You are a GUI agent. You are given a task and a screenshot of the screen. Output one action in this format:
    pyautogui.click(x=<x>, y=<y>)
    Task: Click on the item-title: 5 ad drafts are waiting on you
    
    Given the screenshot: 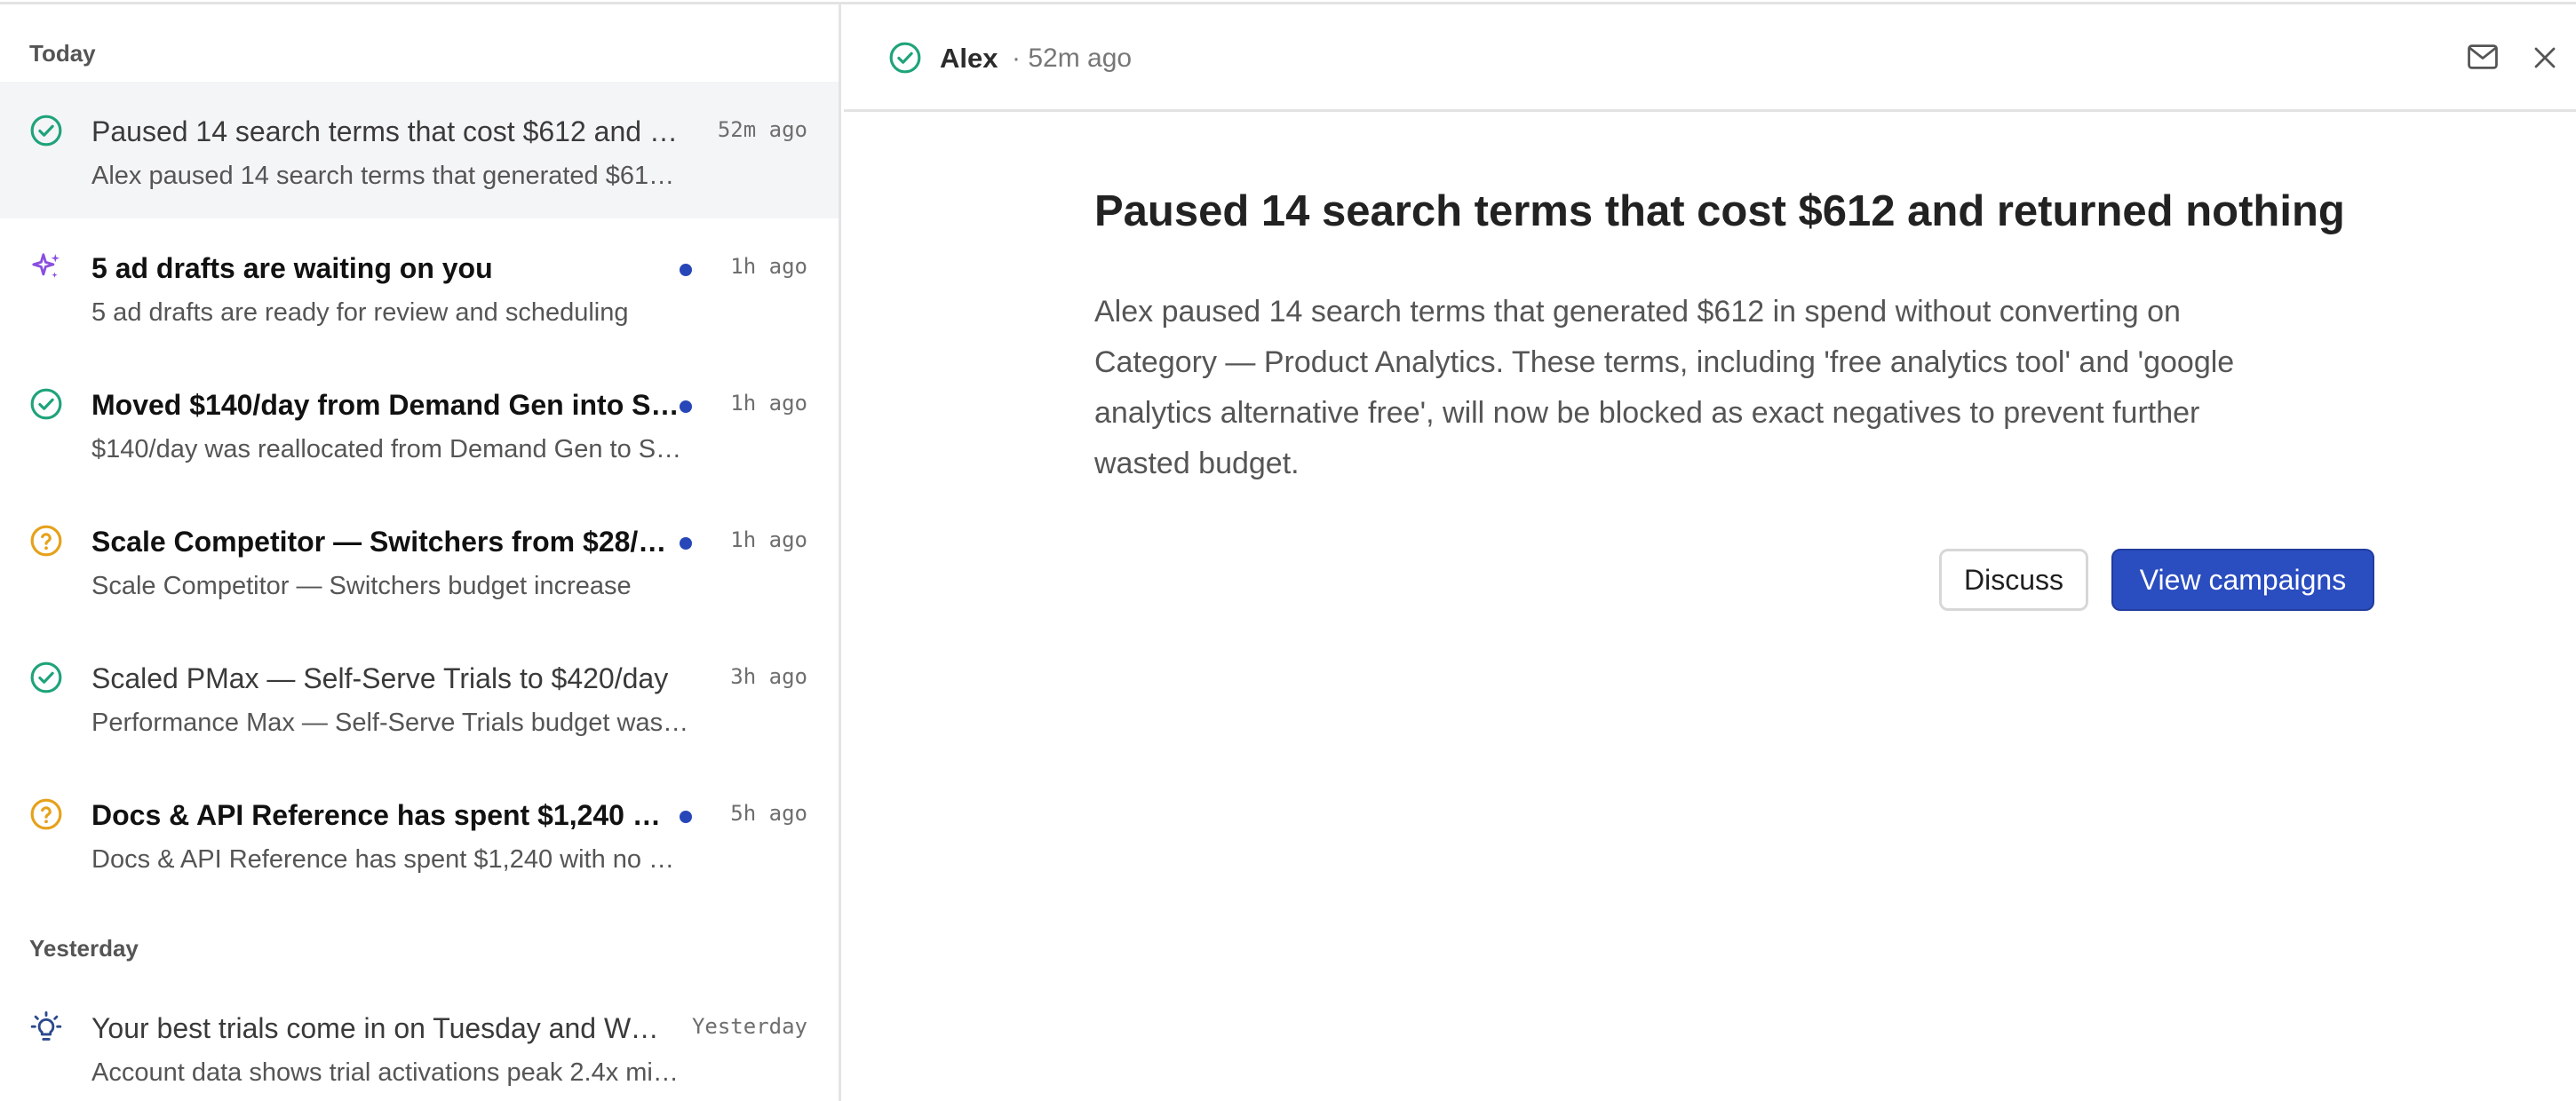 What is the action you would take?
    pyautogui.click(x=292, y=268)
    